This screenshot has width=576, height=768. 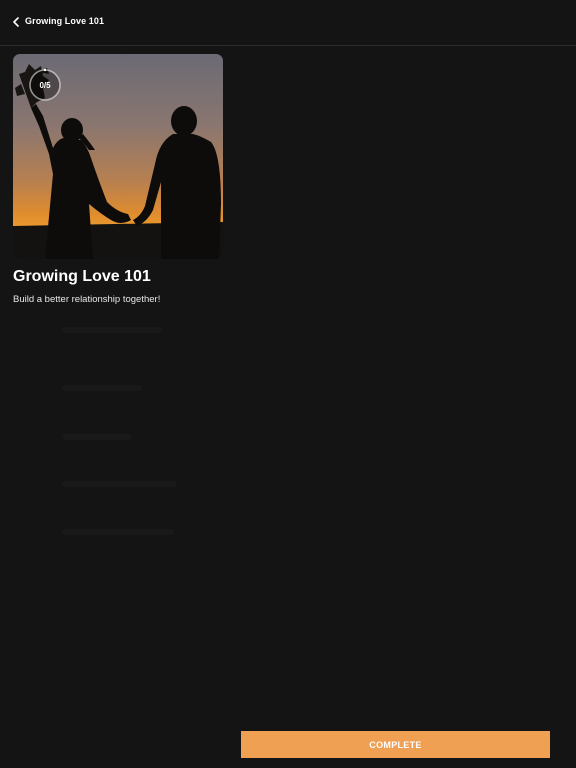 What do you see at coordinates (395, 744) in the screenshot?
I see `complete-button: COMPLETE` at bounding box center [395, 744].